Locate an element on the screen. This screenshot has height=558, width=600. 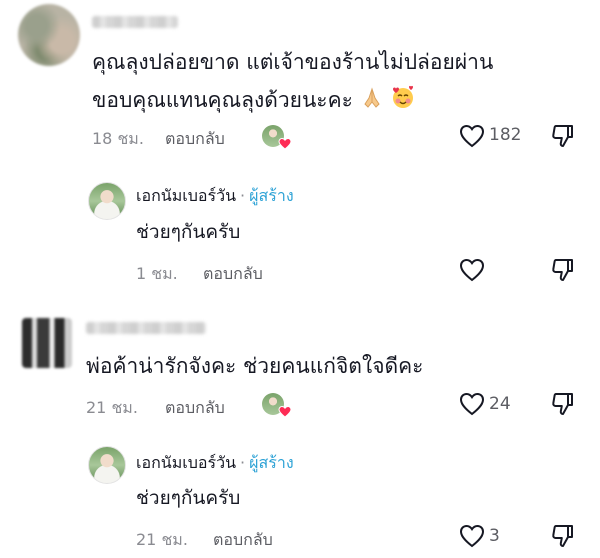
praying-hands-emoji-icon is located at coordinates (371, 97).